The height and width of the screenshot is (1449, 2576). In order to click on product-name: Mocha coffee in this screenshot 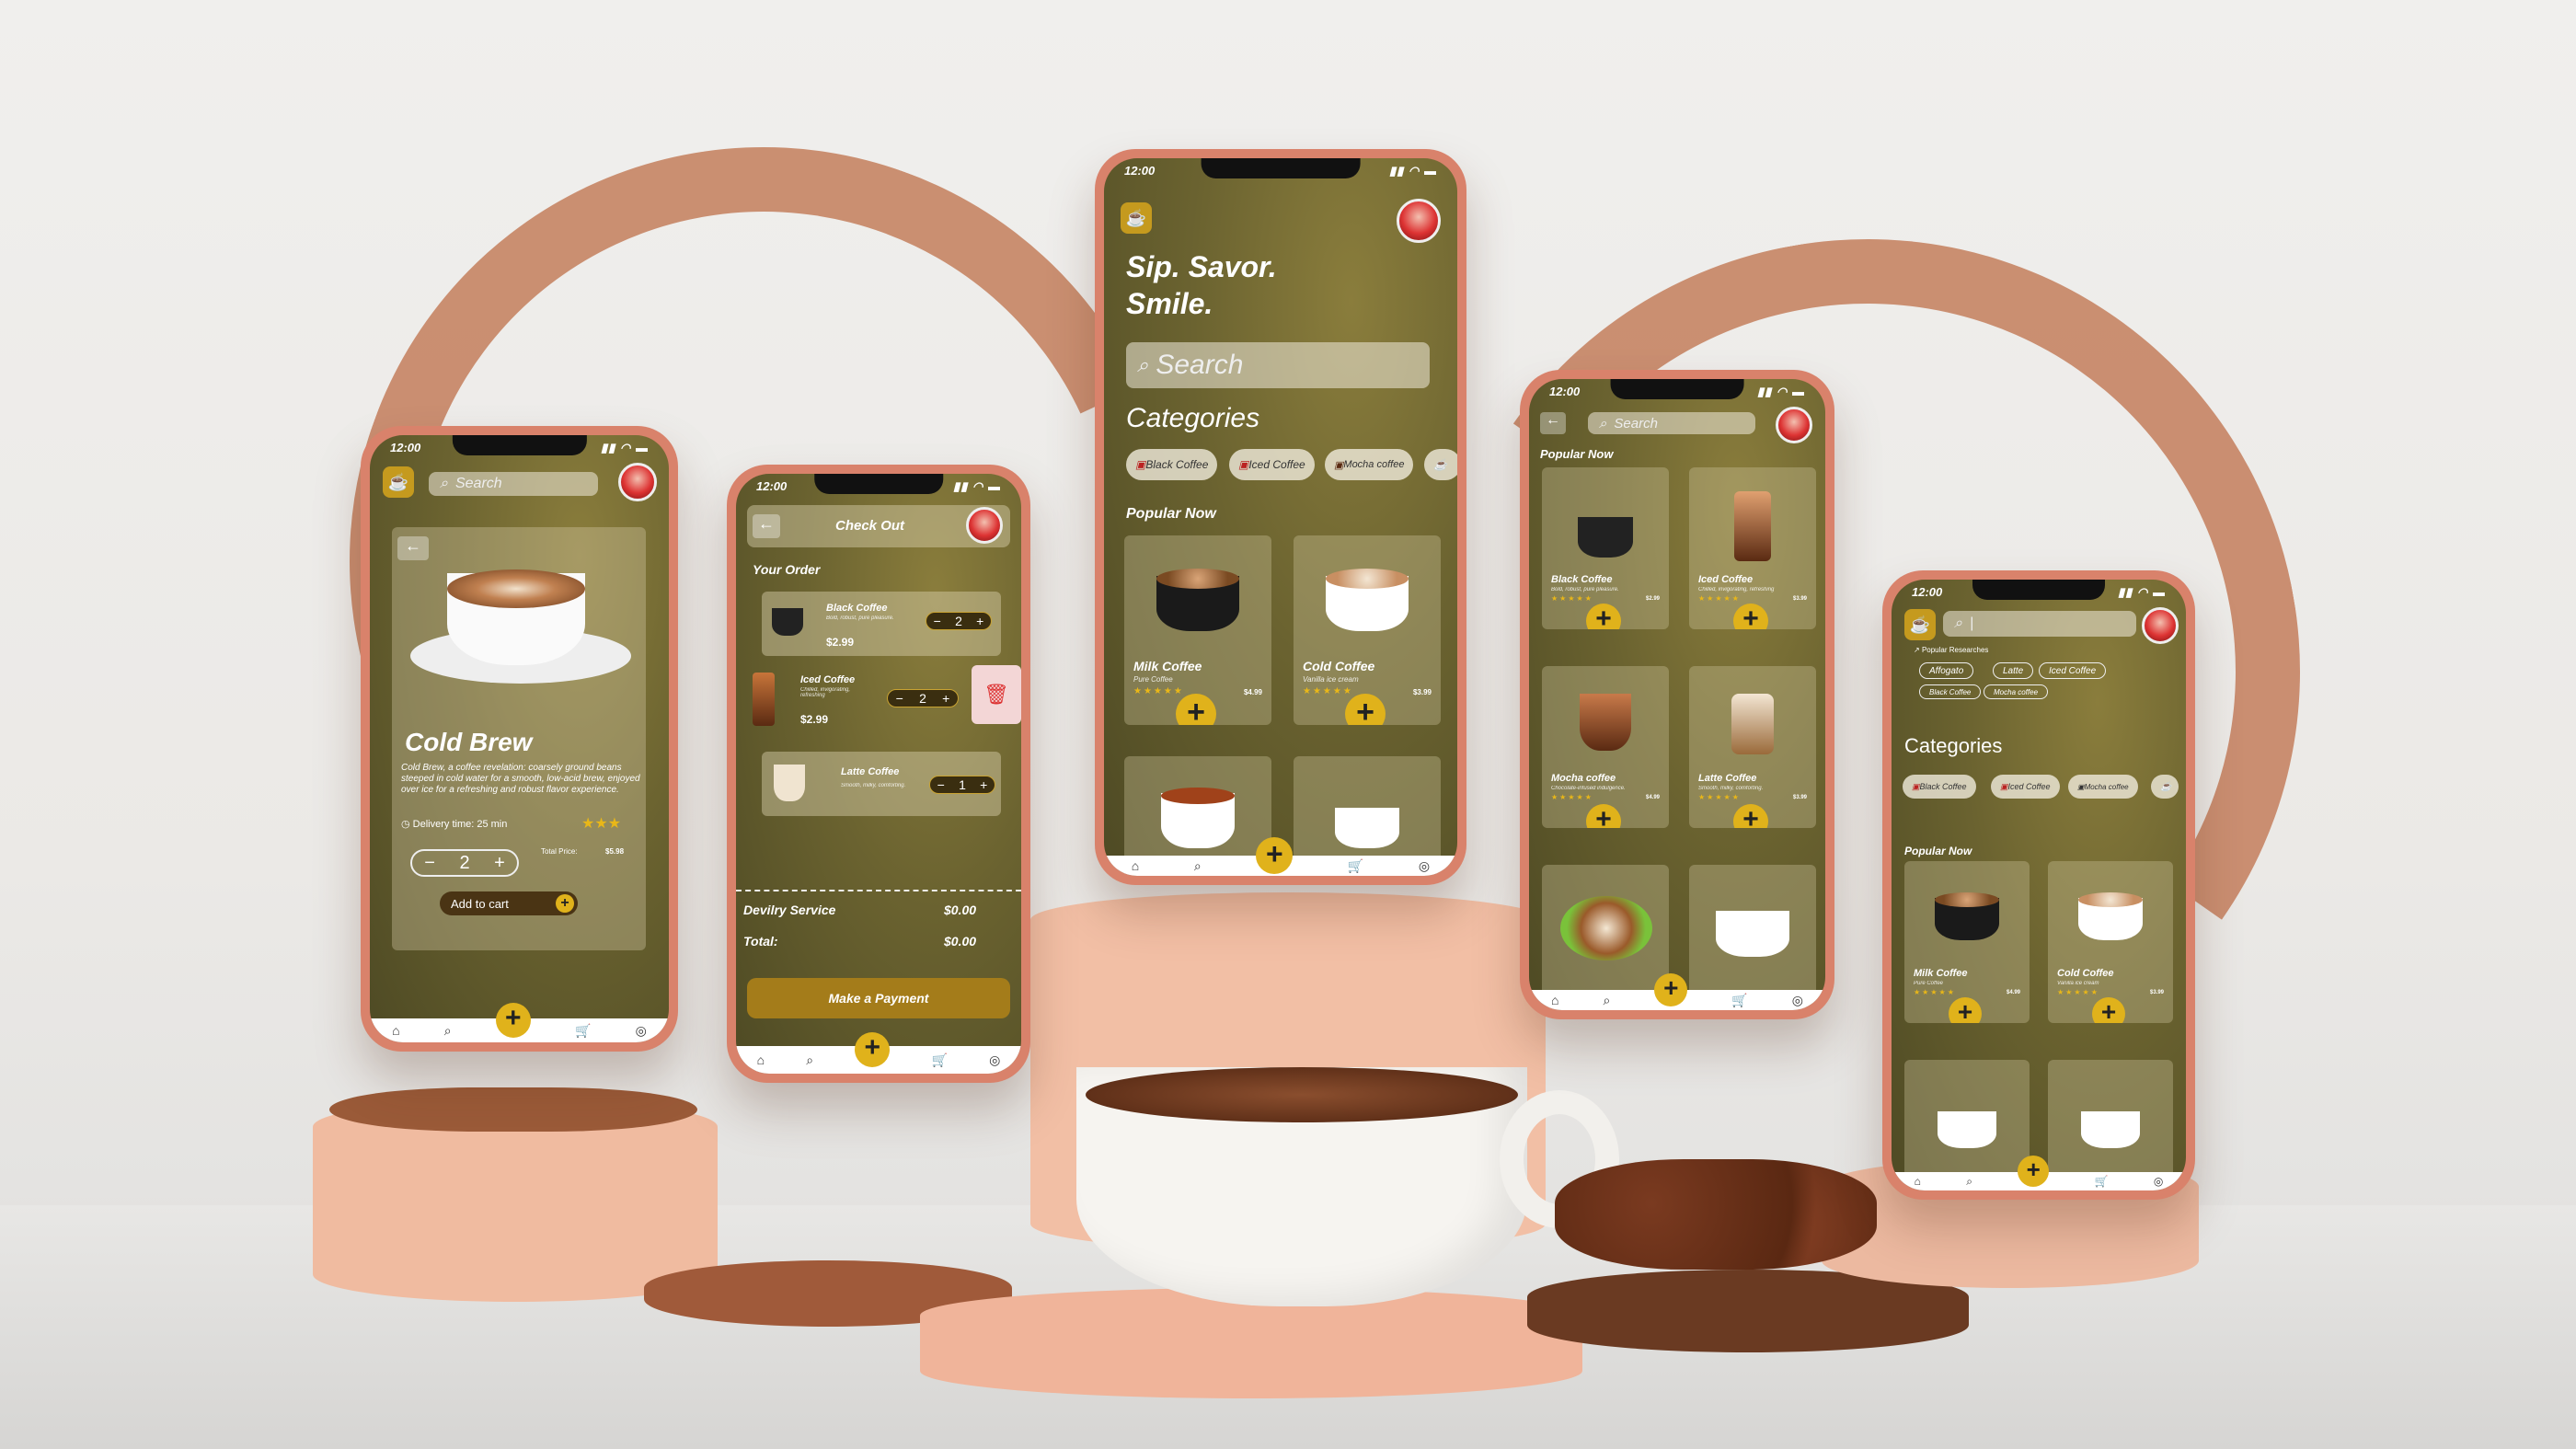, I will do `click(1583, 778)`.